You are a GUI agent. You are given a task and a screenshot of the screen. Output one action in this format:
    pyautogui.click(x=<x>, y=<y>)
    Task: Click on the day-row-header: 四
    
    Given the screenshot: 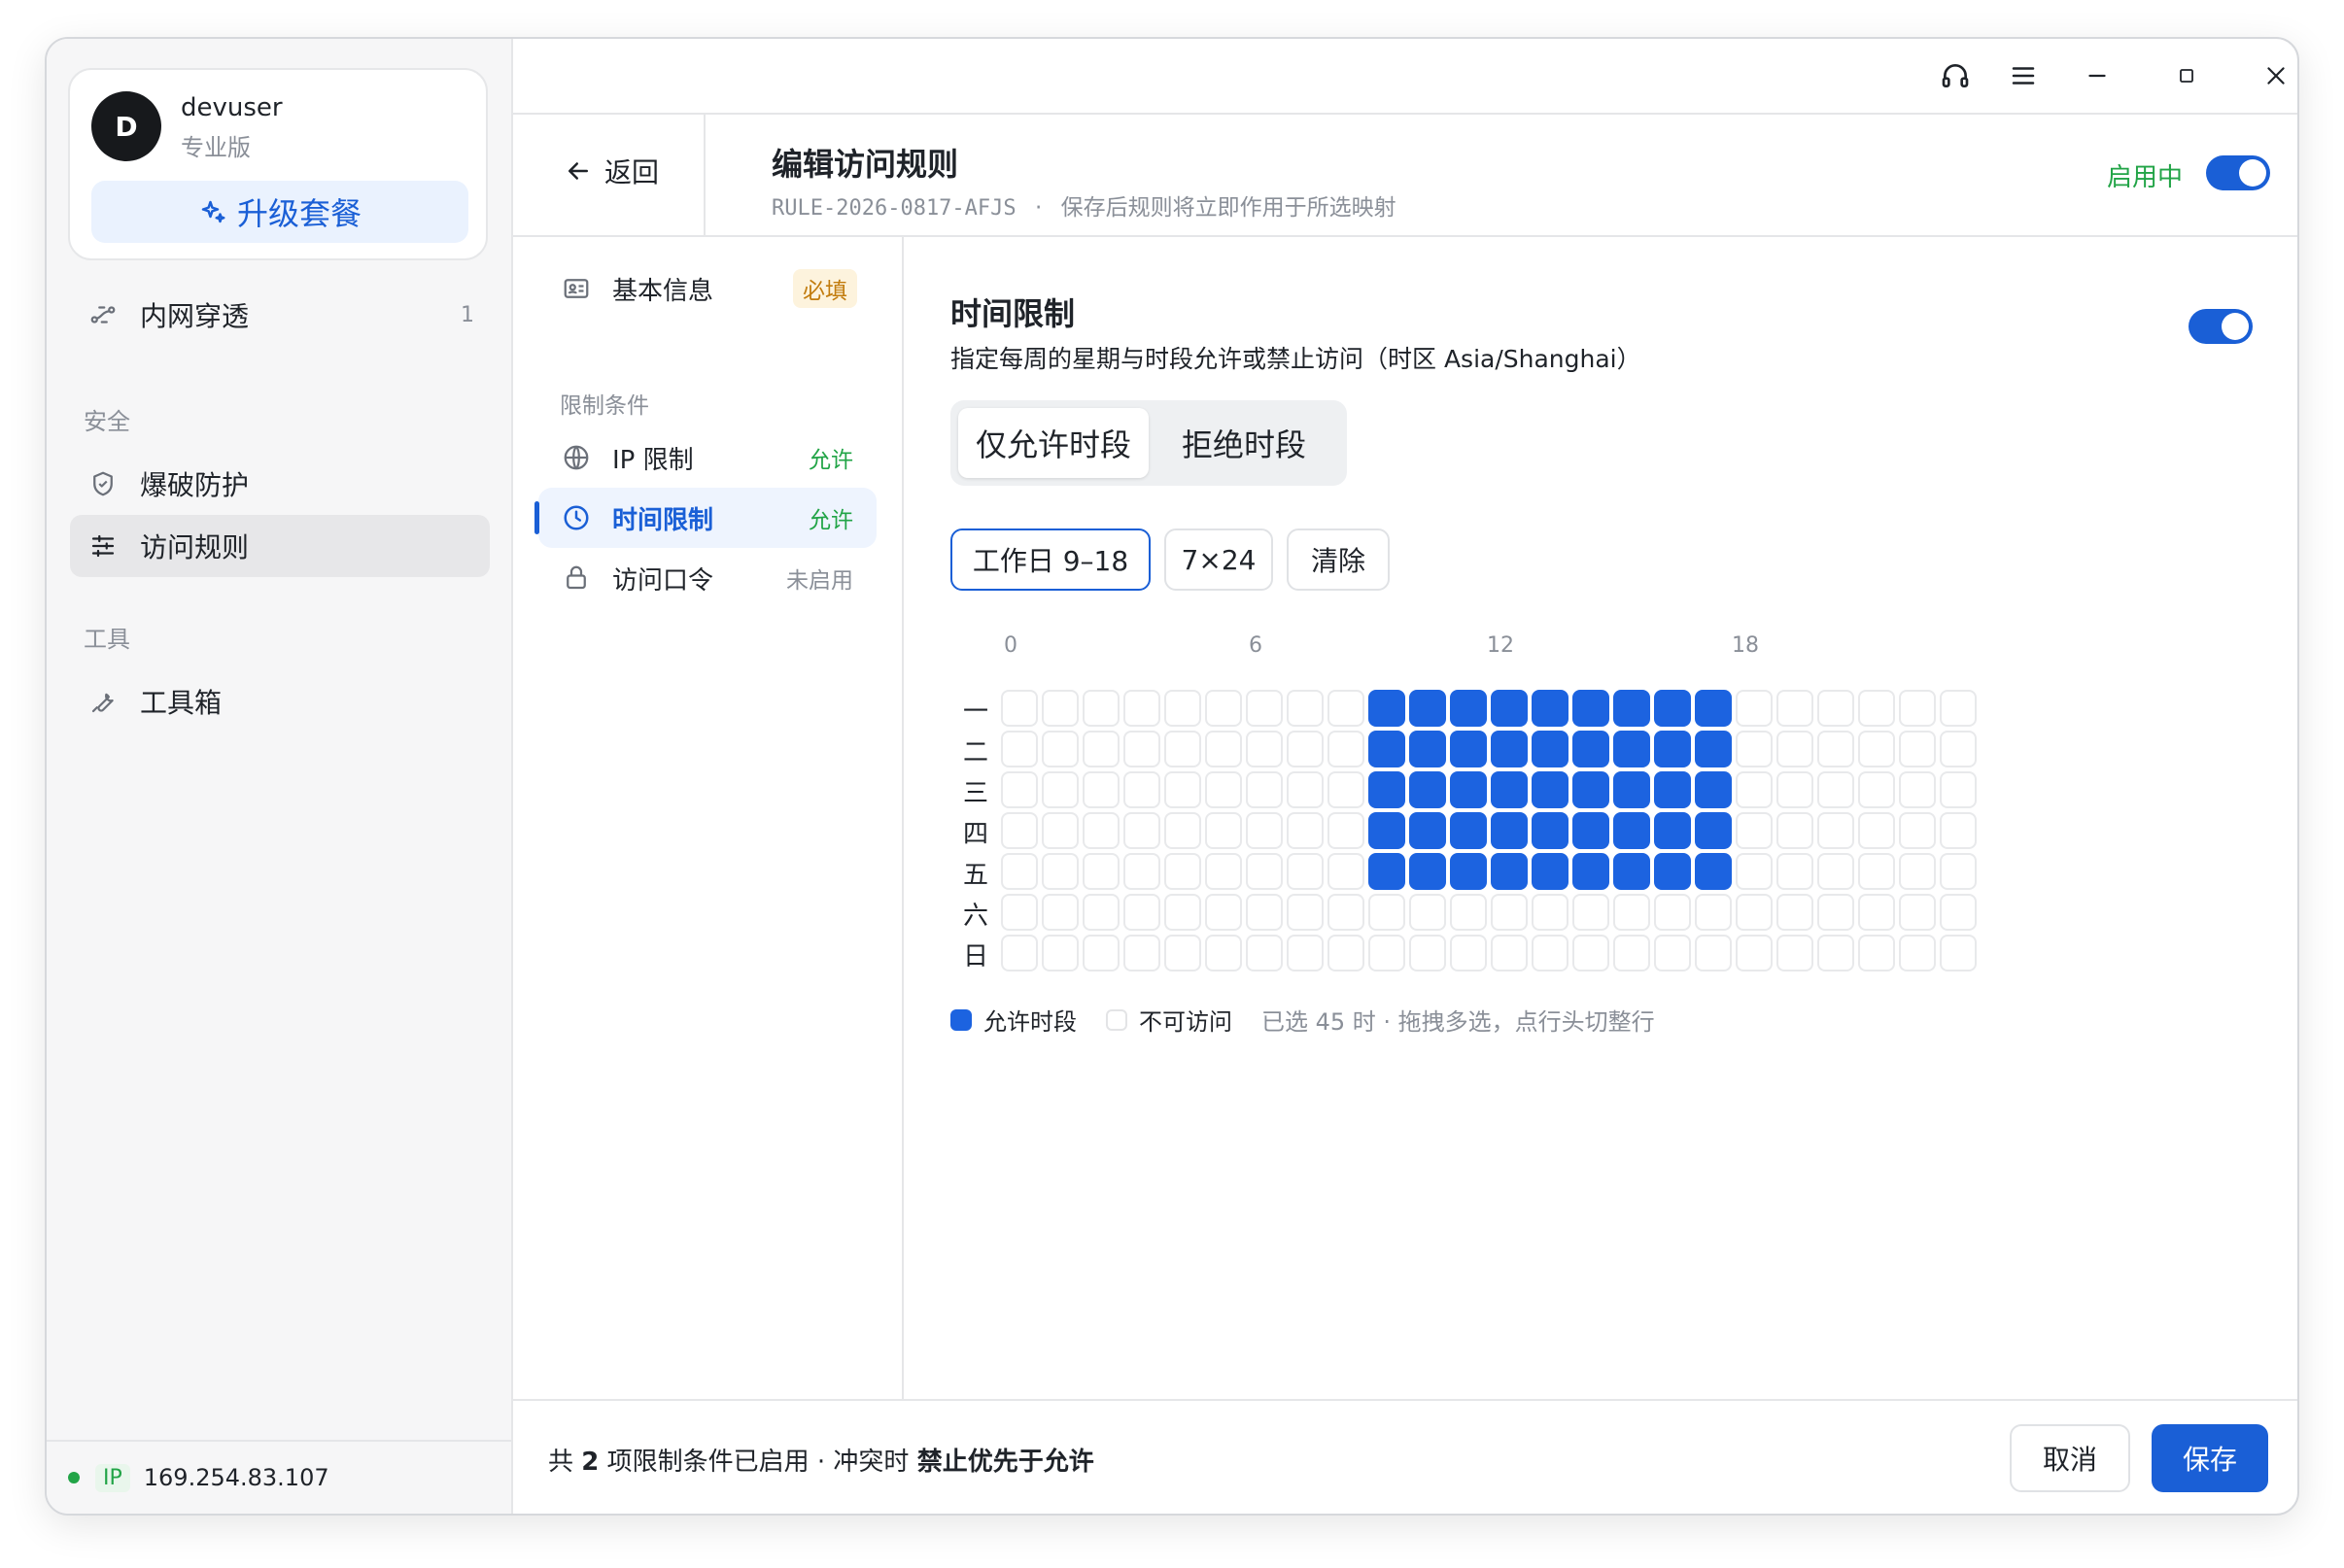 What is the action you would take?
    pyautogui.click(x=976, y=832)
    